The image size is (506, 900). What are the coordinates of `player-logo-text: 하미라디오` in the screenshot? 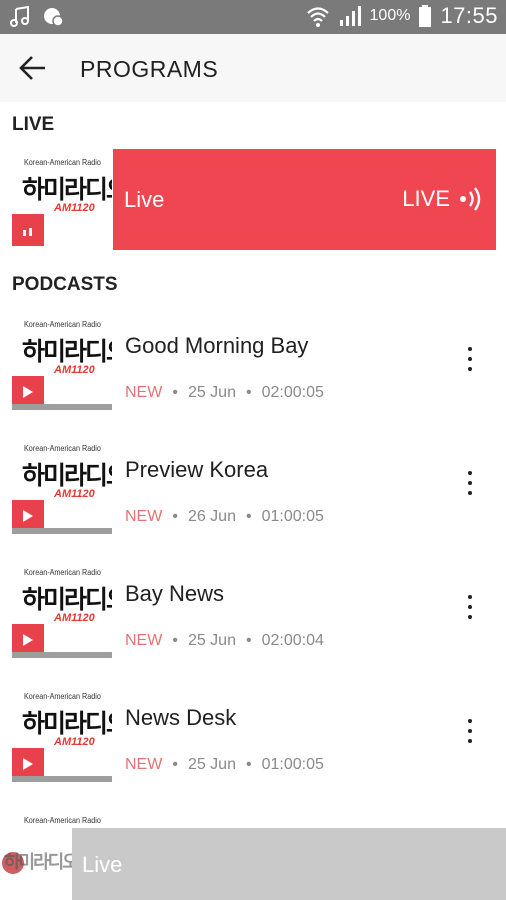 It's located at (38, 862).